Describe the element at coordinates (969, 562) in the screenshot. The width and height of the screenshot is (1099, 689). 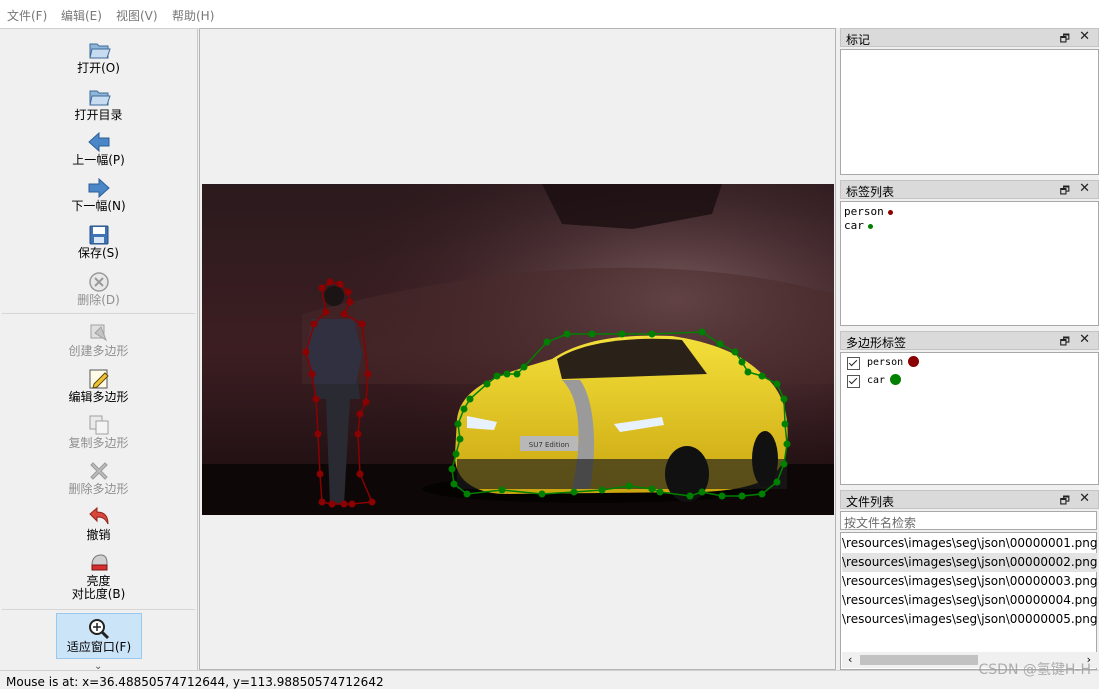
I see `file-list-item-selected: \resources\images\seg\json\00000002.png` at that location.